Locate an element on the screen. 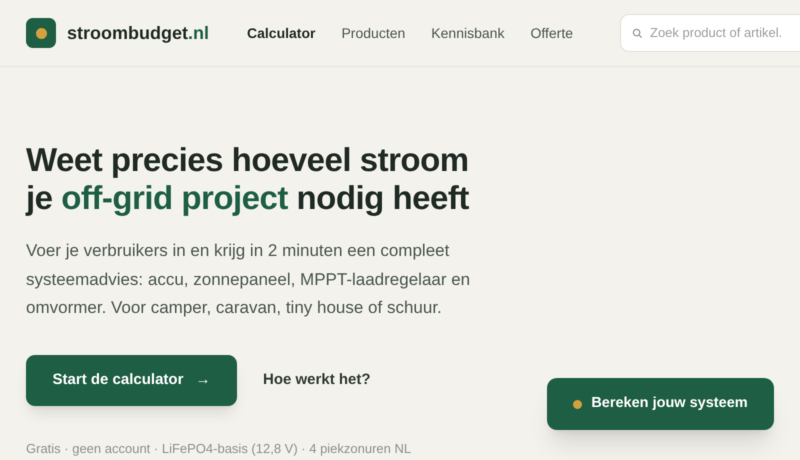 Image resolution: width=800 pixels, height=460 pixels. logo-icon is located at coordinates (41, 33).